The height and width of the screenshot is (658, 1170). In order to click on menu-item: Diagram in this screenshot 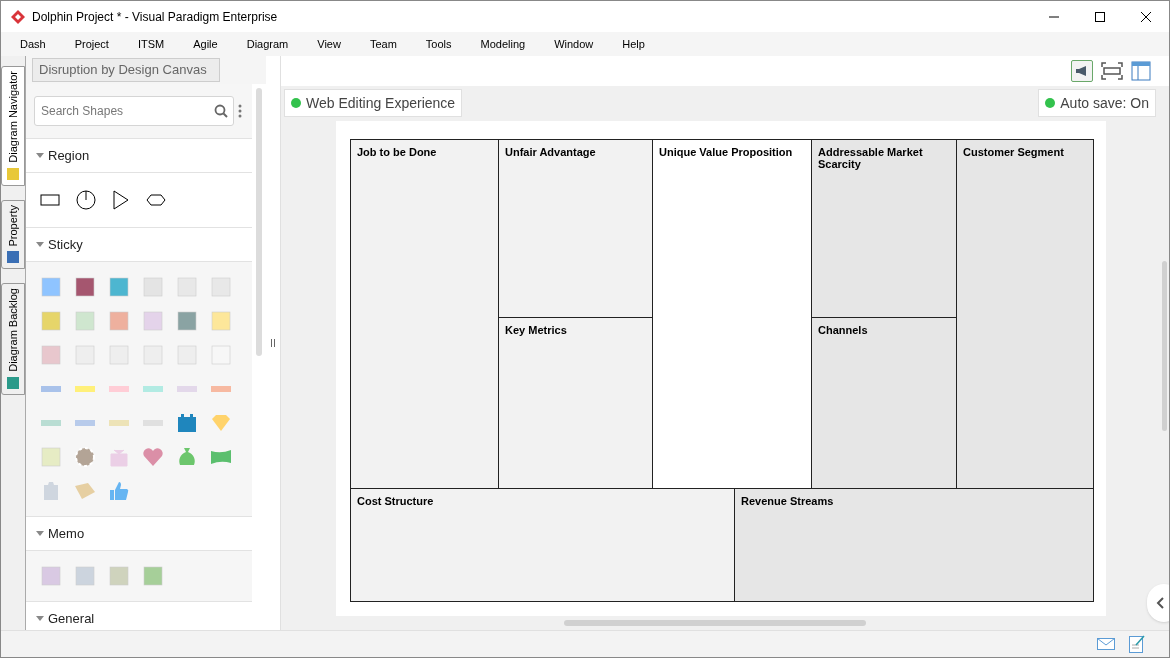, I will do `click(267, 44)`.